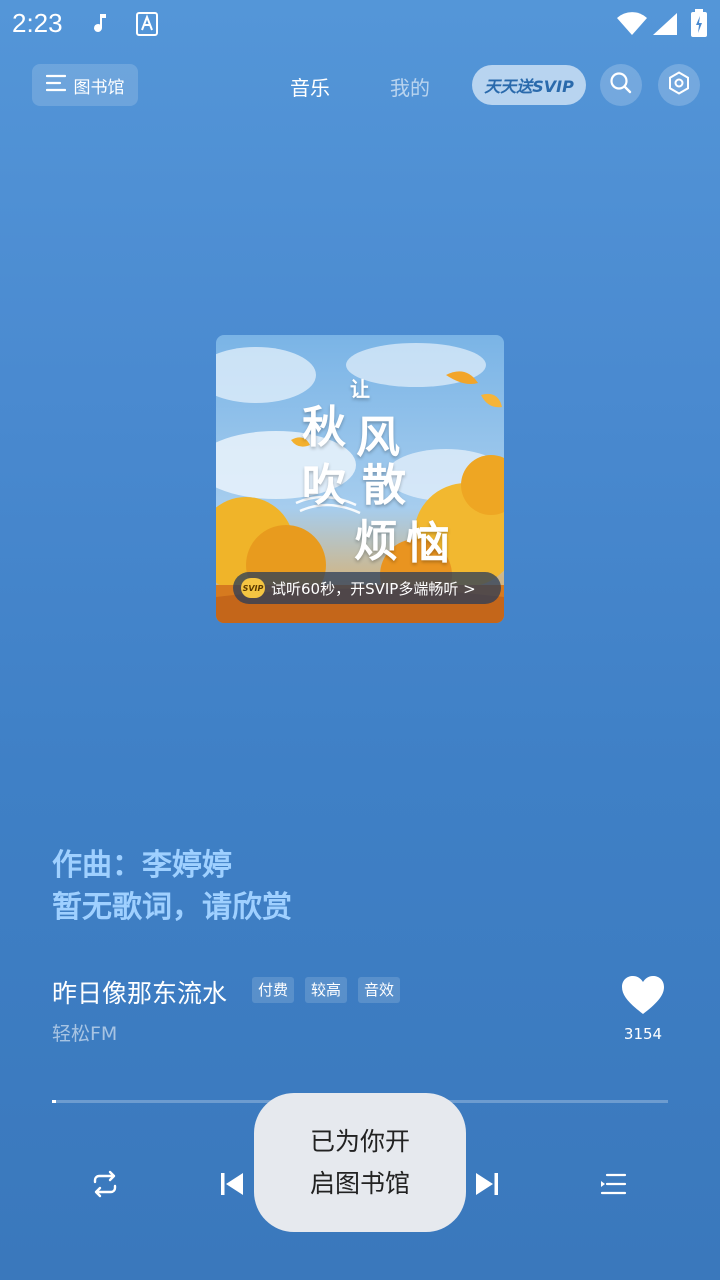 The width and height of the screenshot is (720, 1280). Describe the element at coordinates (699, 25) in the screenshot. I see `battery-icon` at that location.